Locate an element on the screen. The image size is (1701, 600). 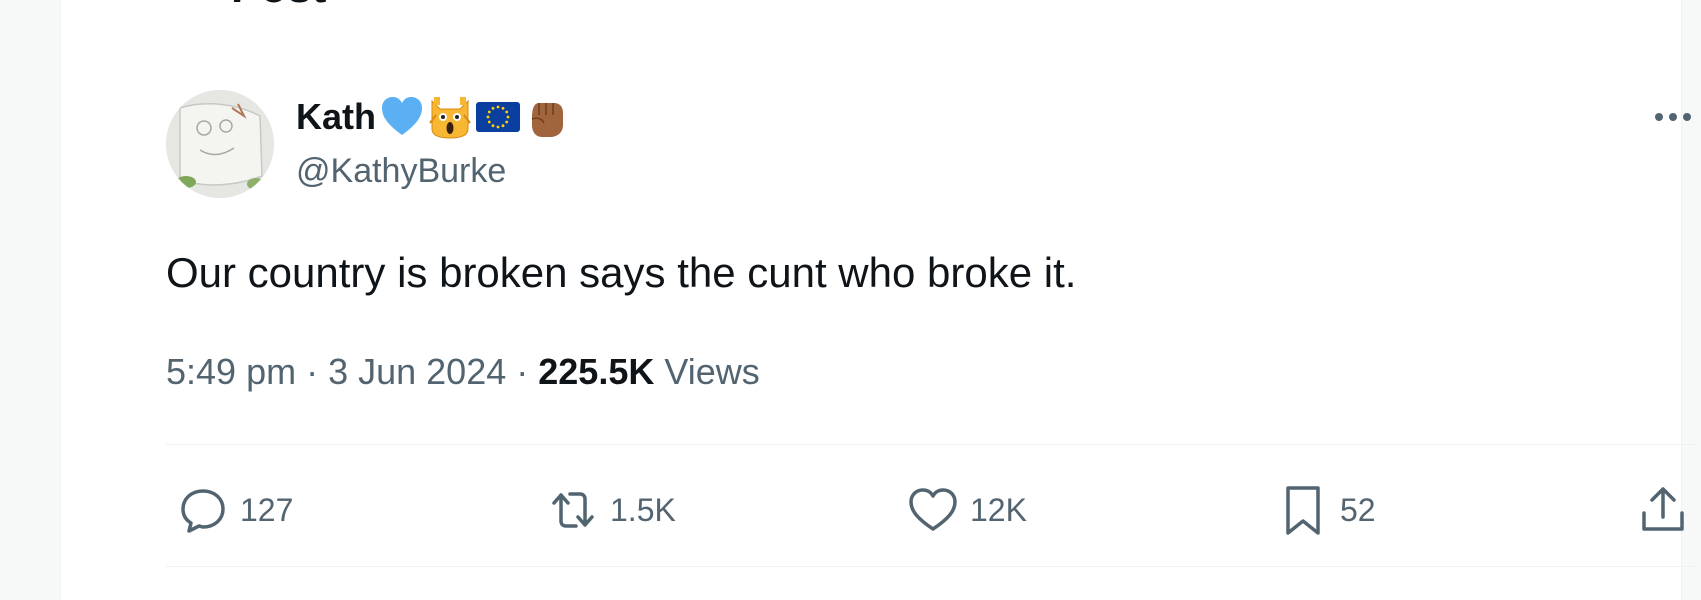
more-options-button is located at coordinates (1673, 117).